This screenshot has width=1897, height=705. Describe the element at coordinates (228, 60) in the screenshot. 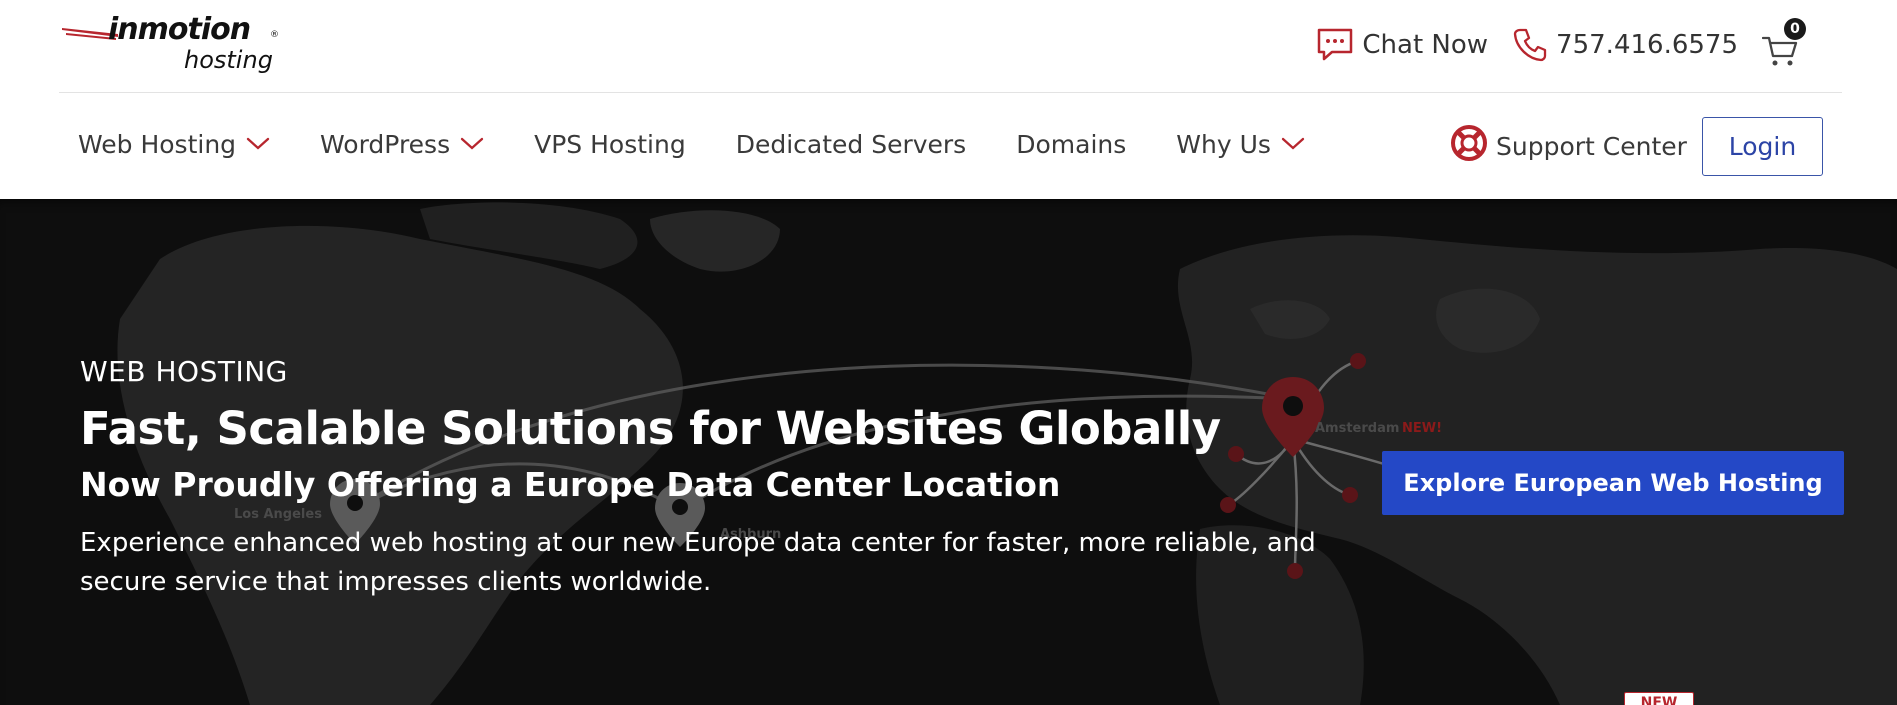

I see `logo-subtitle: hosting` at that location.